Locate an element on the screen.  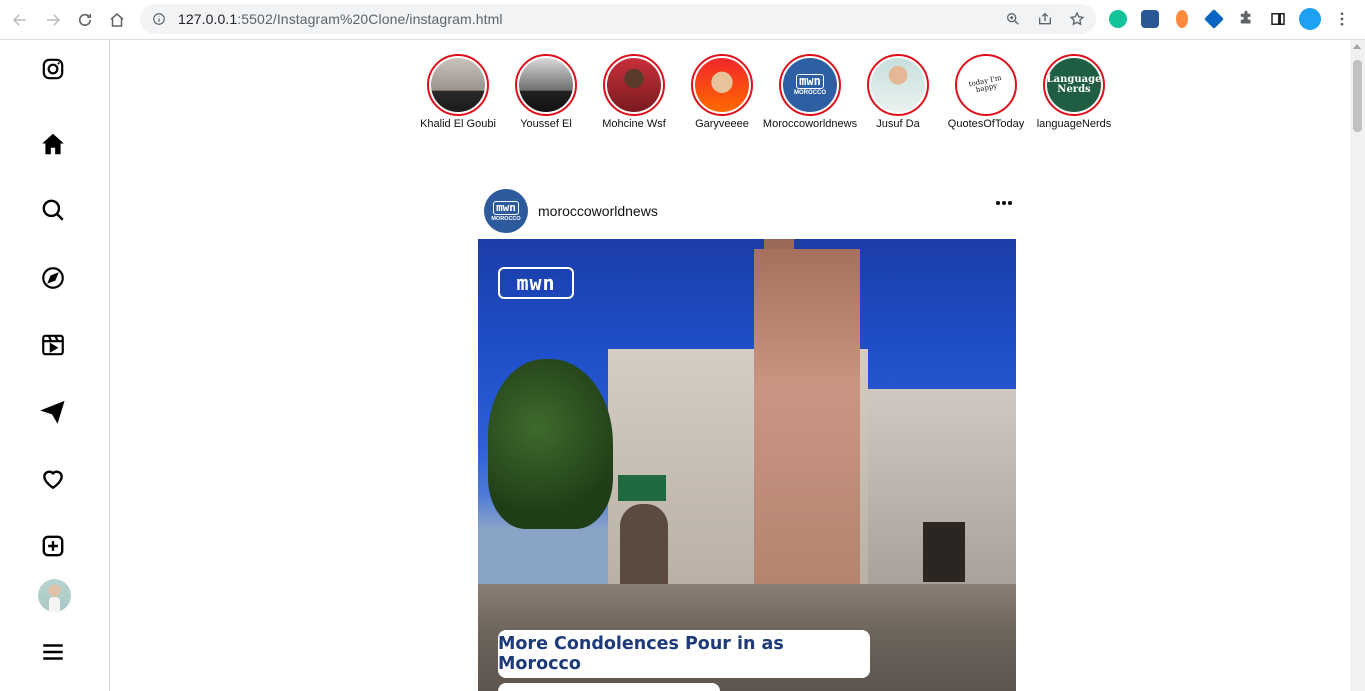
scroll-up-arrow-icon is located at coordinates (1357, 46).